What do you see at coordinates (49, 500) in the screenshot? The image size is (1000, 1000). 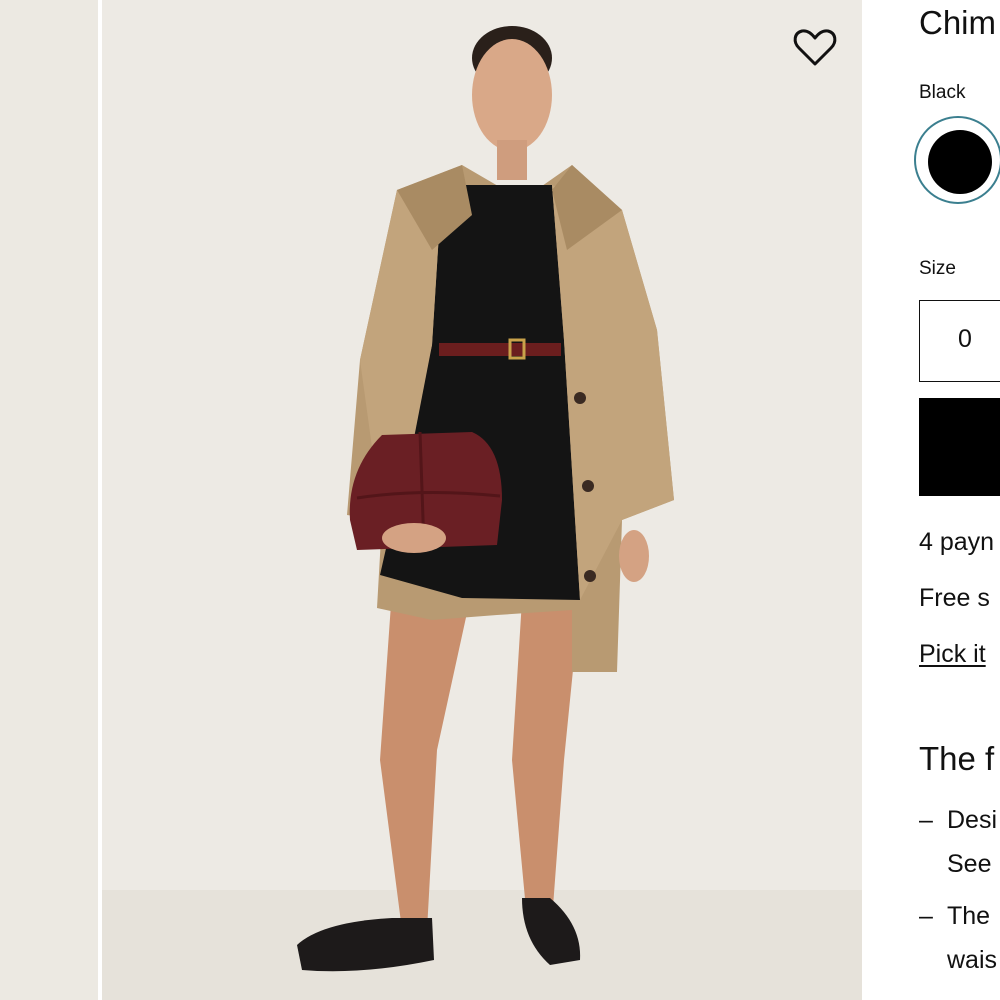 I see `gallery-thumbnail` at bounding box center [49, 500].